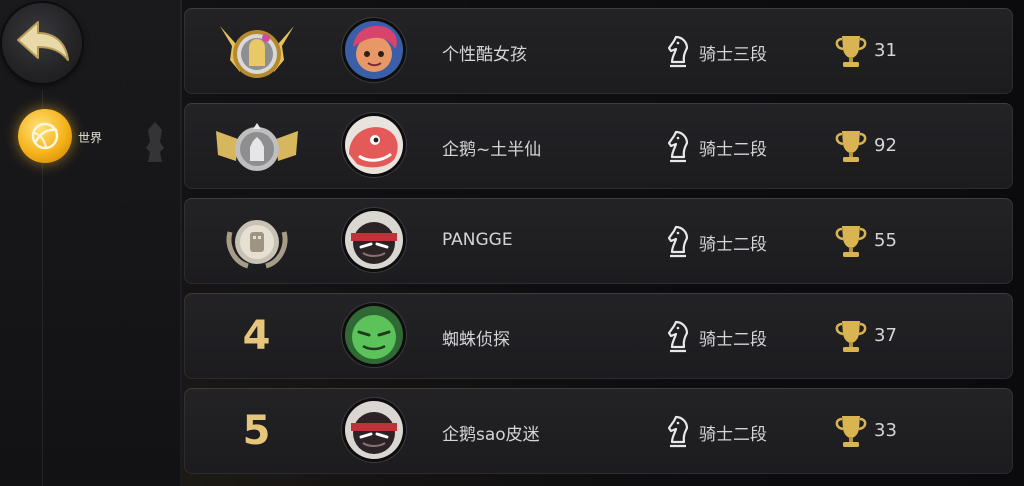 The width and height of the screenshot is (1024, 486). Describe the element at coordinates (598, 431) in the screenshot. I see `list-item: 5 企鹅sao皮迷 骑士二段 33` at that location.